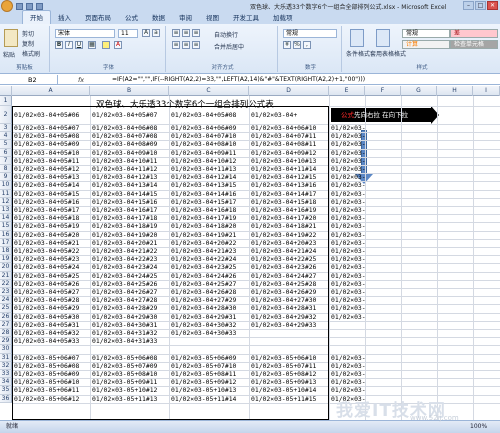 The width and height of the screenshot is (500, 433). Describe the element at coordinates (212, 17) in the screenshot. I see `tab-view: 视图` at that location.